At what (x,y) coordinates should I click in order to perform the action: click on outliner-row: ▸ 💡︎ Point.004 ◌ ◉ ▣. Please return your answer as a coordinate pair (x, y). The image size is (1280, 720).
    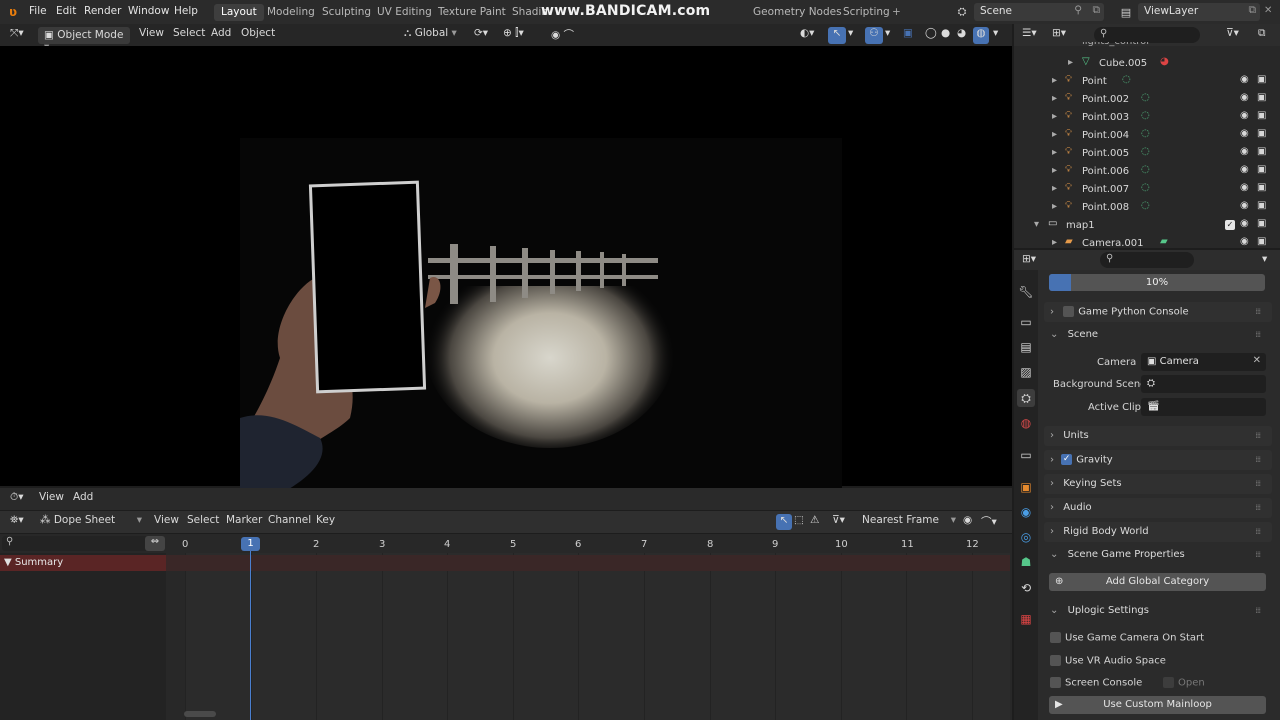
    Looking at the image, I should click on (1147, 136).